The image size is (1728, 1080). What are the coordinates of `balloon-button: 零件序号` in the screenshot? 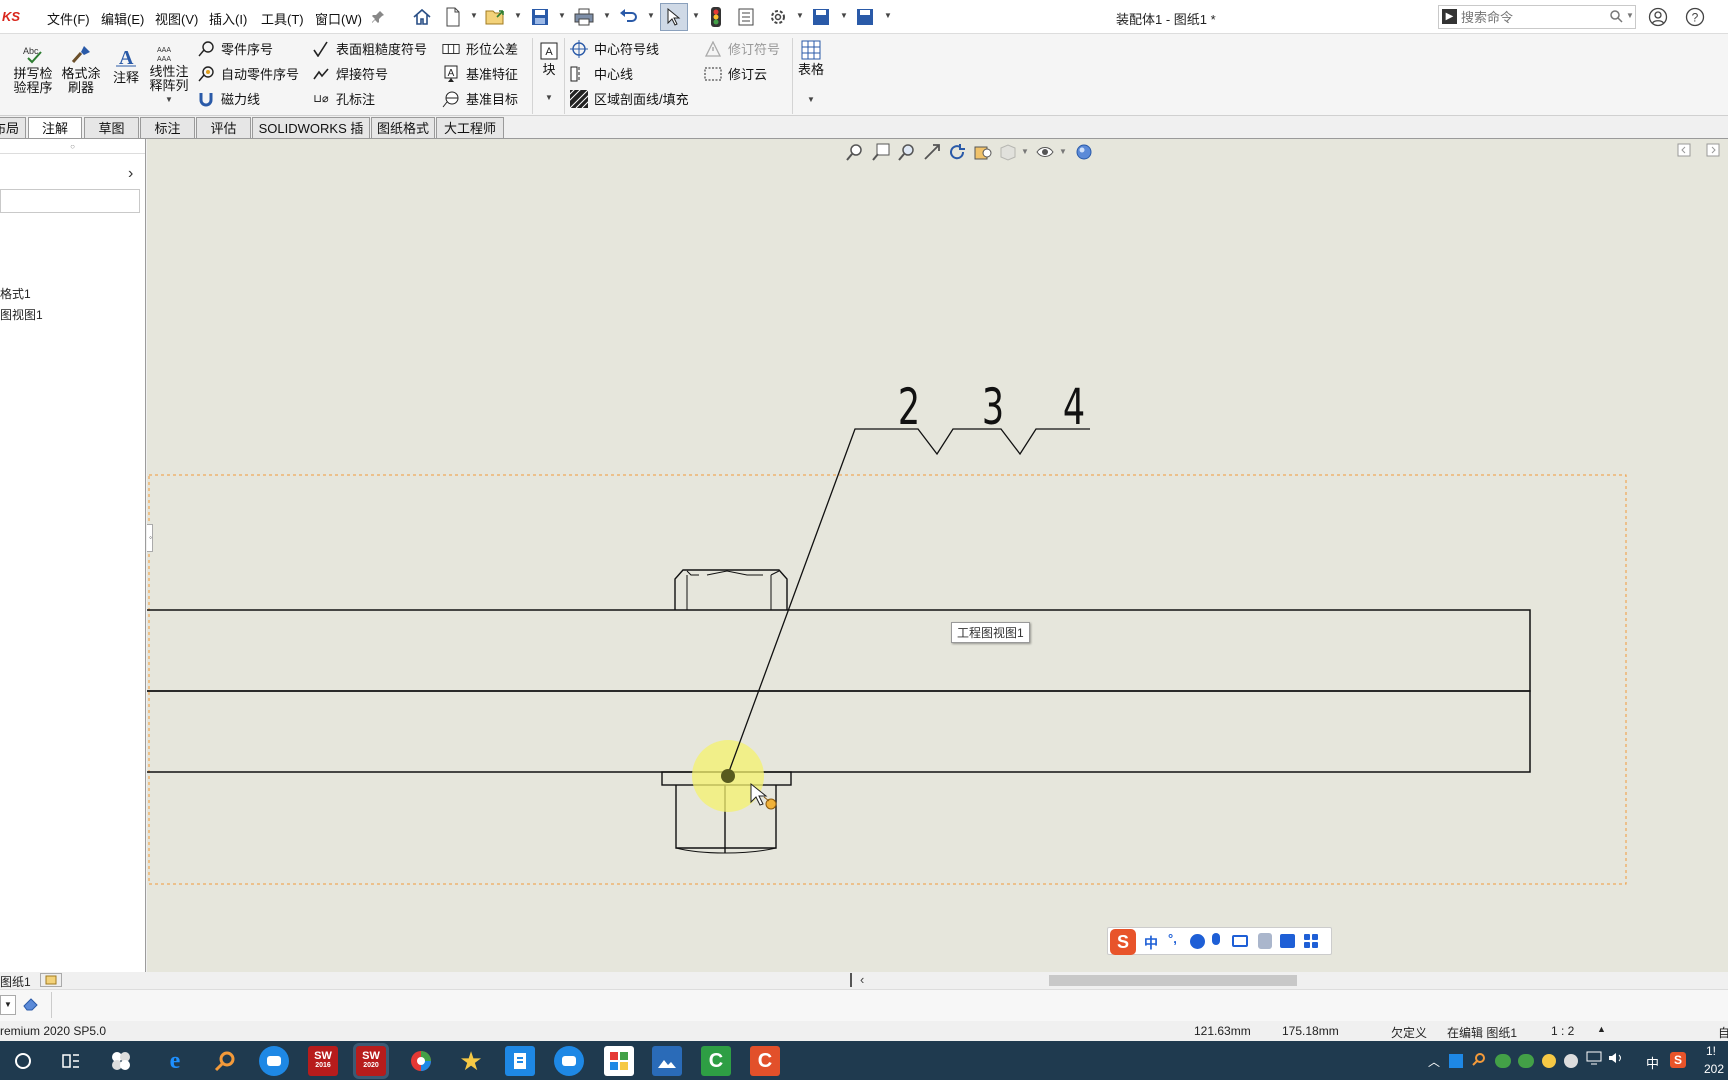 It's located at (235, 48).